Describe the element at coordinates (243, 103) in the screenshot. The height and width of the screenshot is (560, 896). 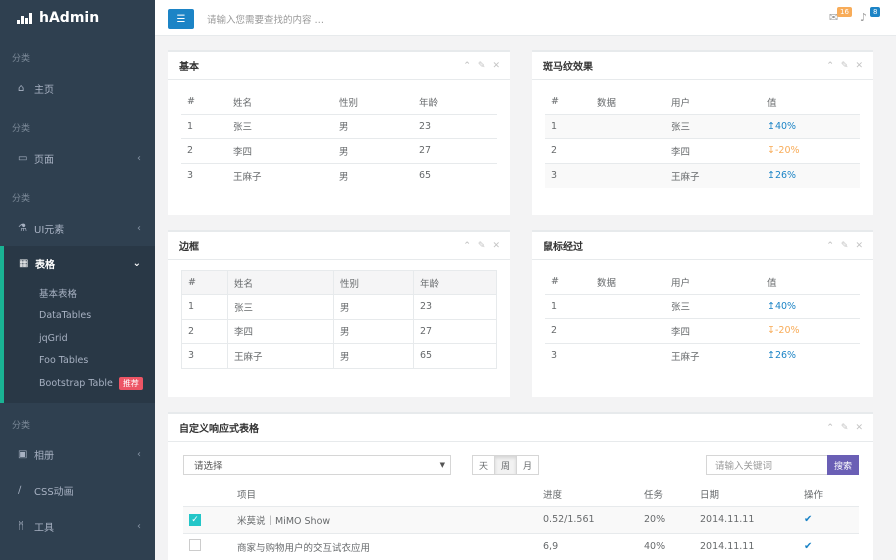
I see `column-header: 姓名` at that location.